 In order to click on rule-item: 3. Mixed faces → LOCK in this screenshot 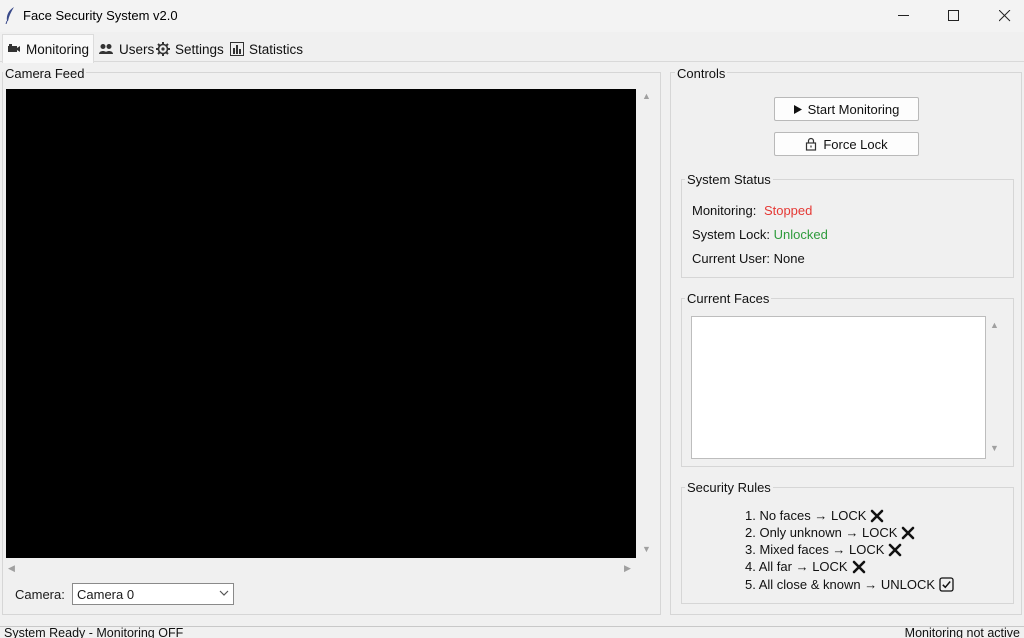, I will do `click(823, 549)`.